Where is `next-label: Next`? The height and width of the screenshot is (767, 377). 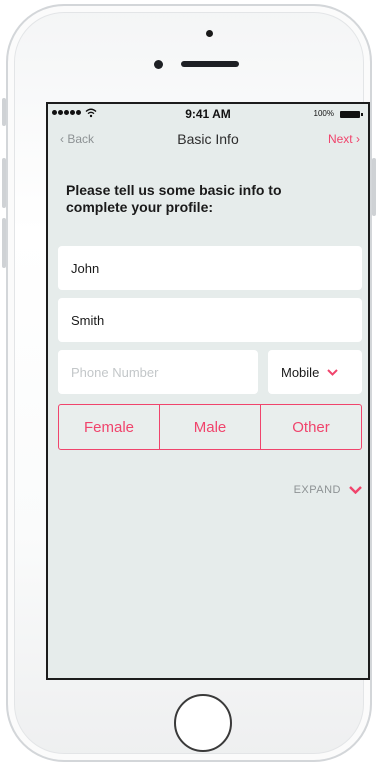
next-label: Next is located at coordinates (340, 139).